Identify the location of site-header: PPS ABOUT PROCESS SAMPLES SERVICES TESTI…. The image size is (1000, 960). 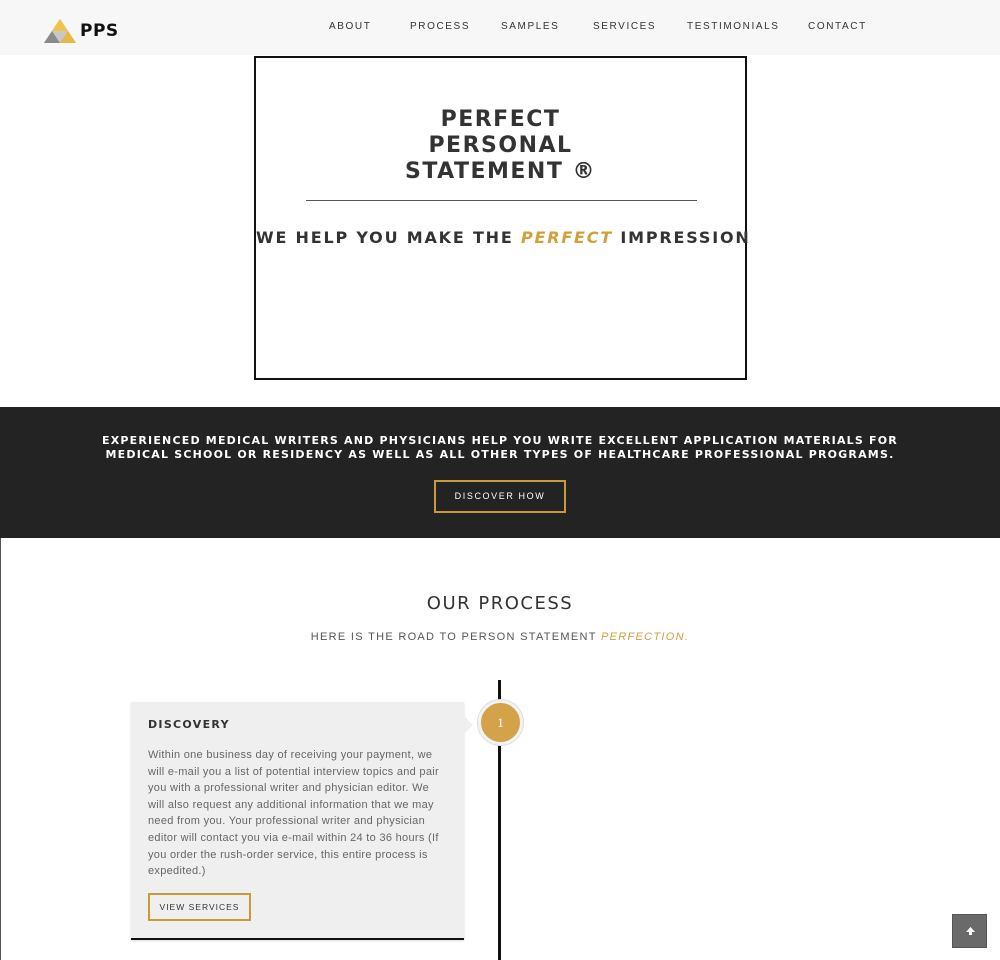
(500, 27).